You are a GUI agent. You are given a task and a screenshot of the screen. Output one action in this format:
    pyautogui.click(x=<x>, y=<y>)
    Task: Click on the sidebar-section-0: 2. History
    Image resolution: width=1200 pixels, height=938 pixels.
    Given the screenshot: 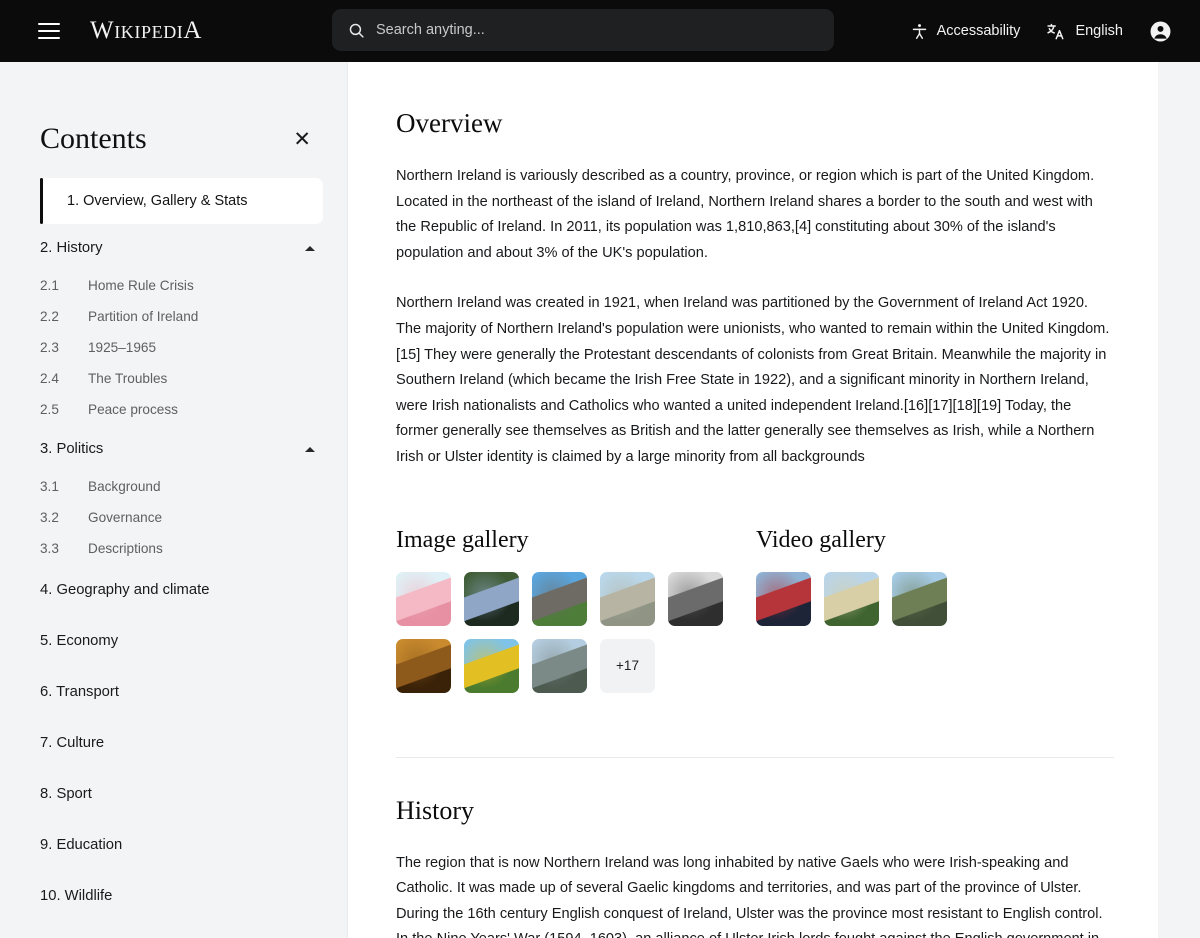 What is the action you would take?
    pyautogui.click(x=177, y=247)
    